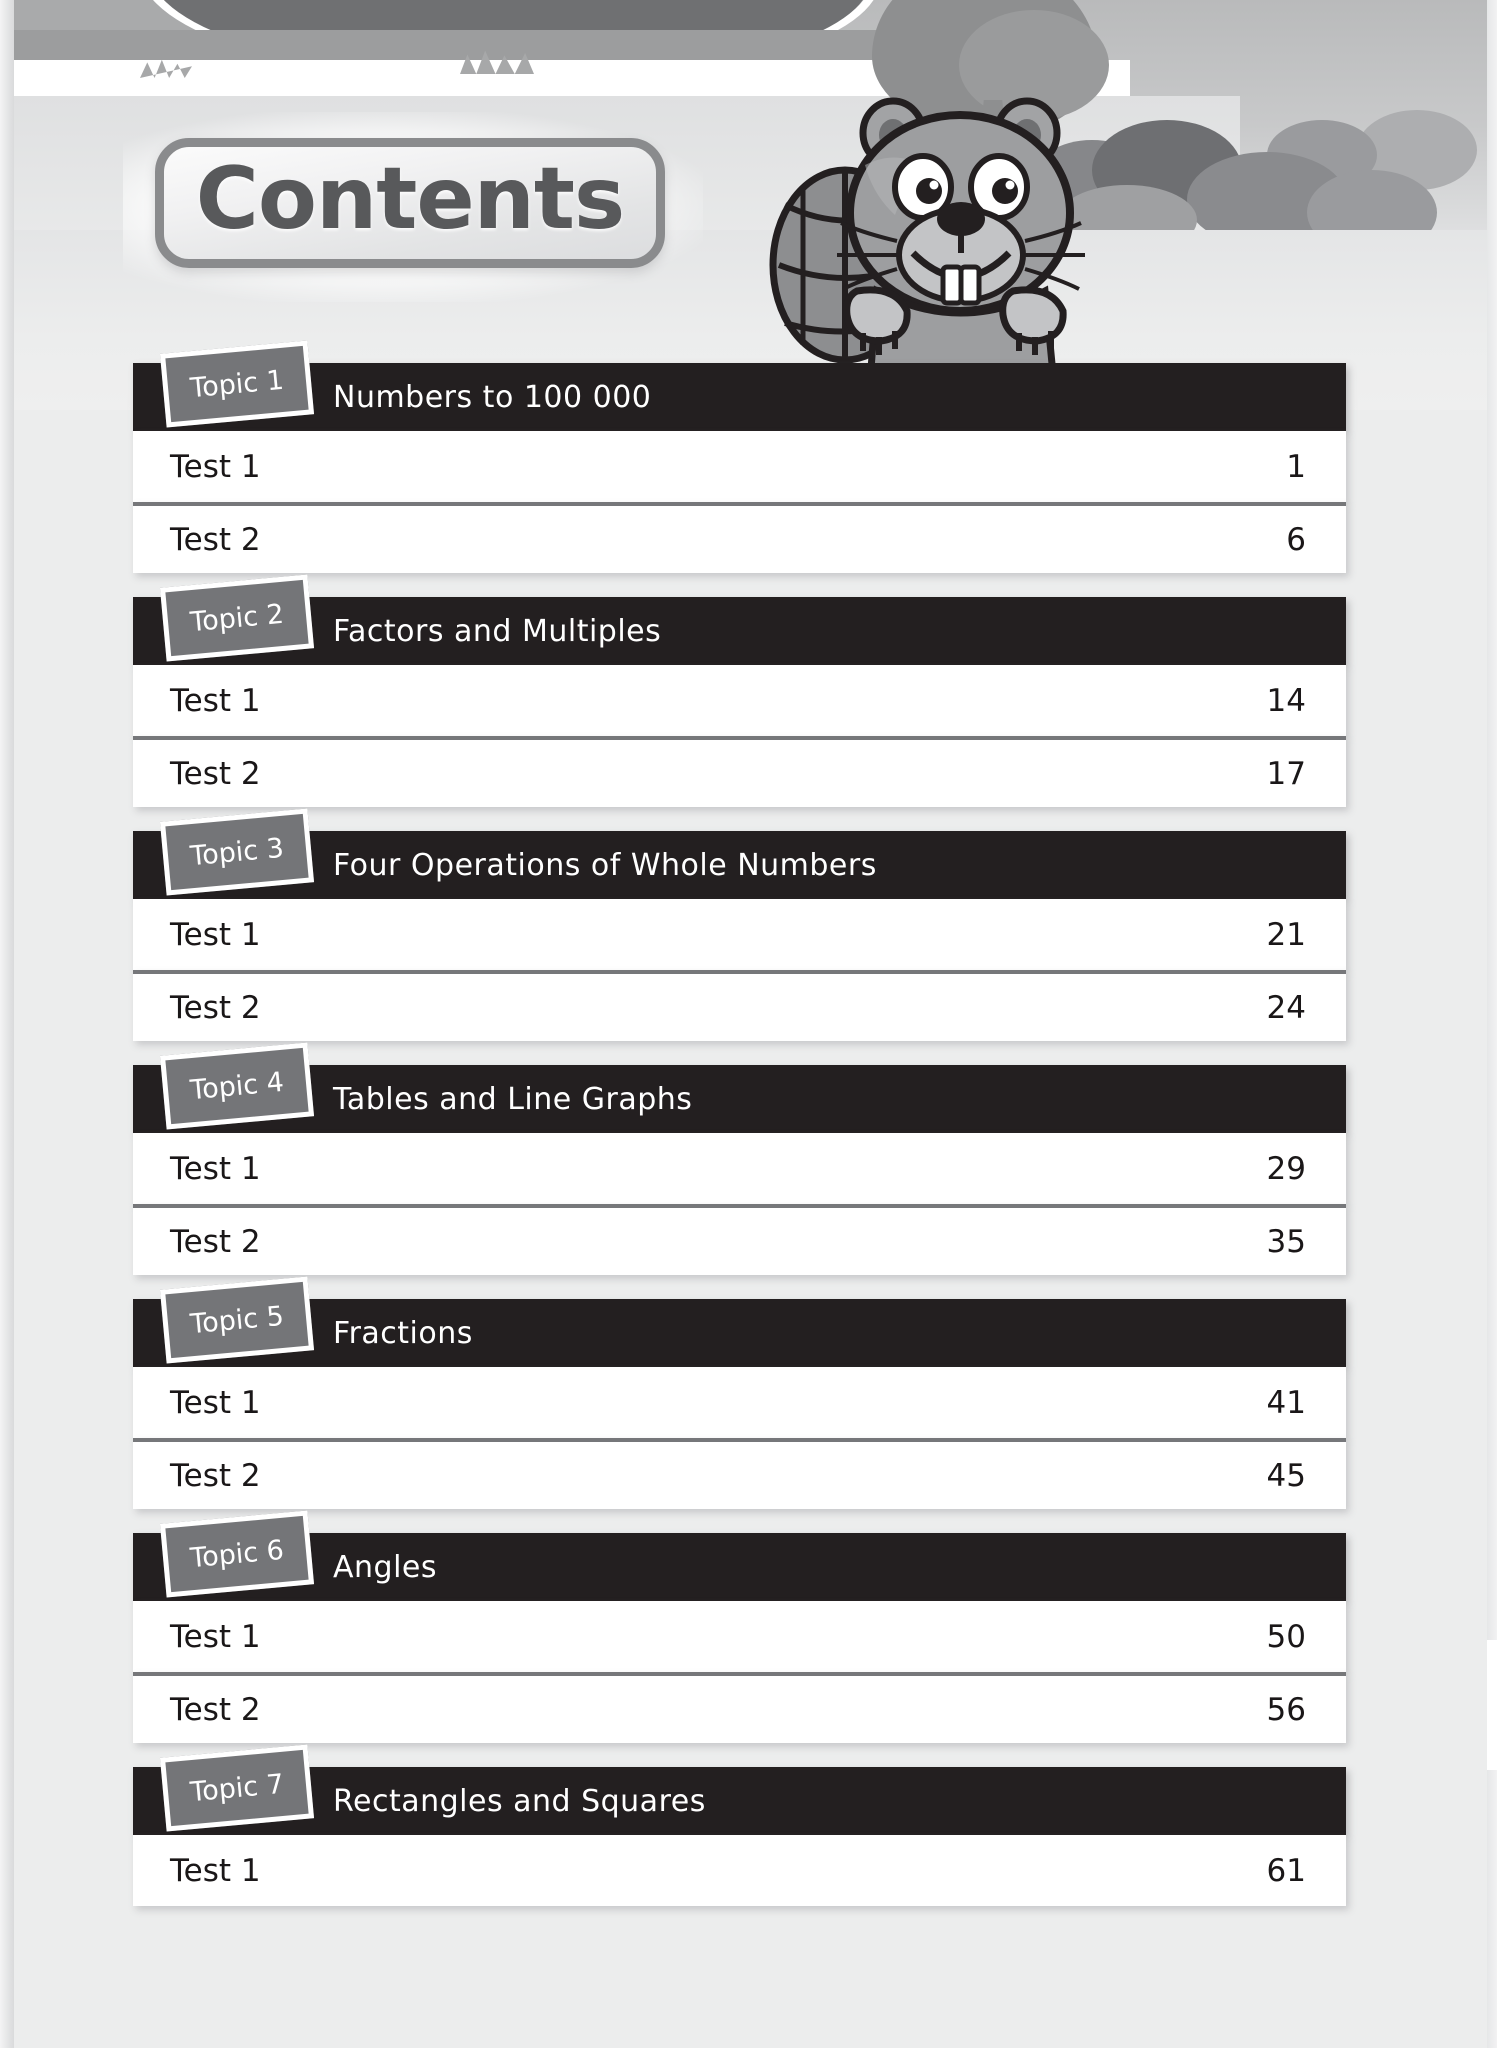 Image resolution: width=1497 pixels, height=2048 pixels. I want to click on topic-block: Topic 7 Rectangles and Squares Test 1 61, so click(739, 1825).